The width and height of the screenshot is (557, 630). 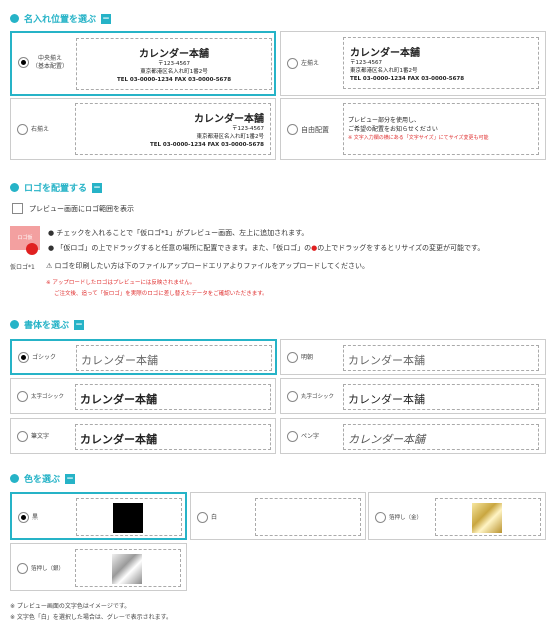 What do you see at coordinates (318, 397) in the screenshot?
I see `option-label: 丸字ゴシック` at bounding box center [318, 397].